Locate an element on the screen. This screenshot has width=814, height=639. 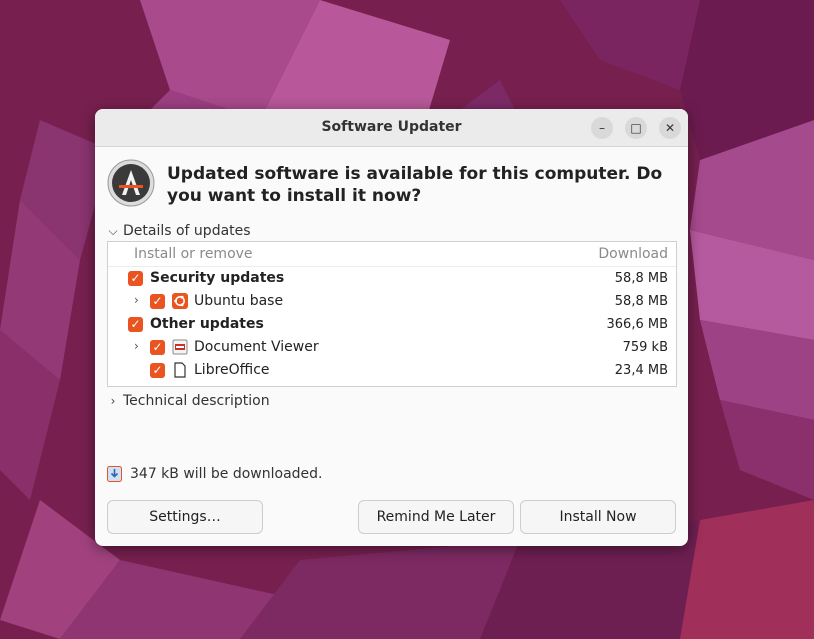
row-size: 23,4 MB is located at coordinates (641, 370).